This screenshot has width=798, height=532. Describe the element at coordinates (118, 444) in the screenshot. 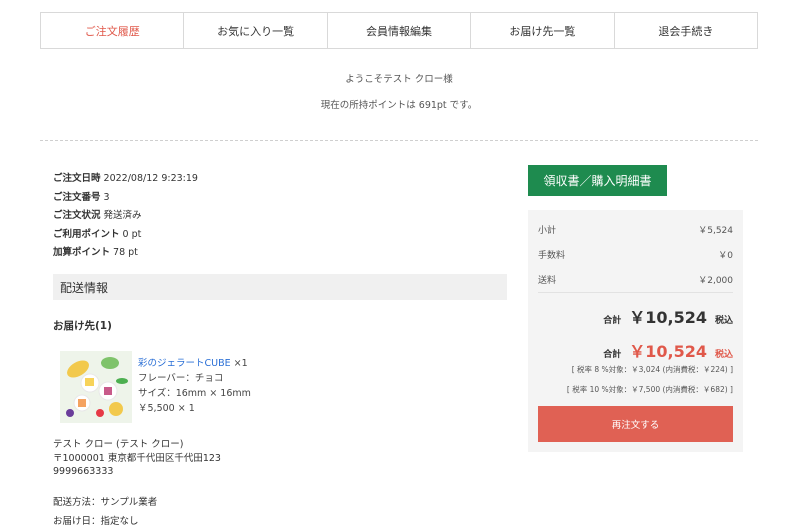

I see `address-name: テスト クロー (テスト クロー)` at that location.